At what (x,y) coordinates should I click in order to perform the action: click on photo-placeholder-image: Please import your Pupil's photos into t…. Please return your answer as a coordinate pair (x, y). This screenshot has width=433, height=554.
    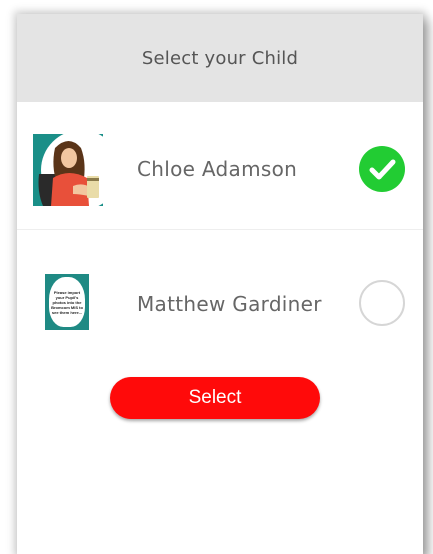
    Looking at the image, I should click on (67, 302).